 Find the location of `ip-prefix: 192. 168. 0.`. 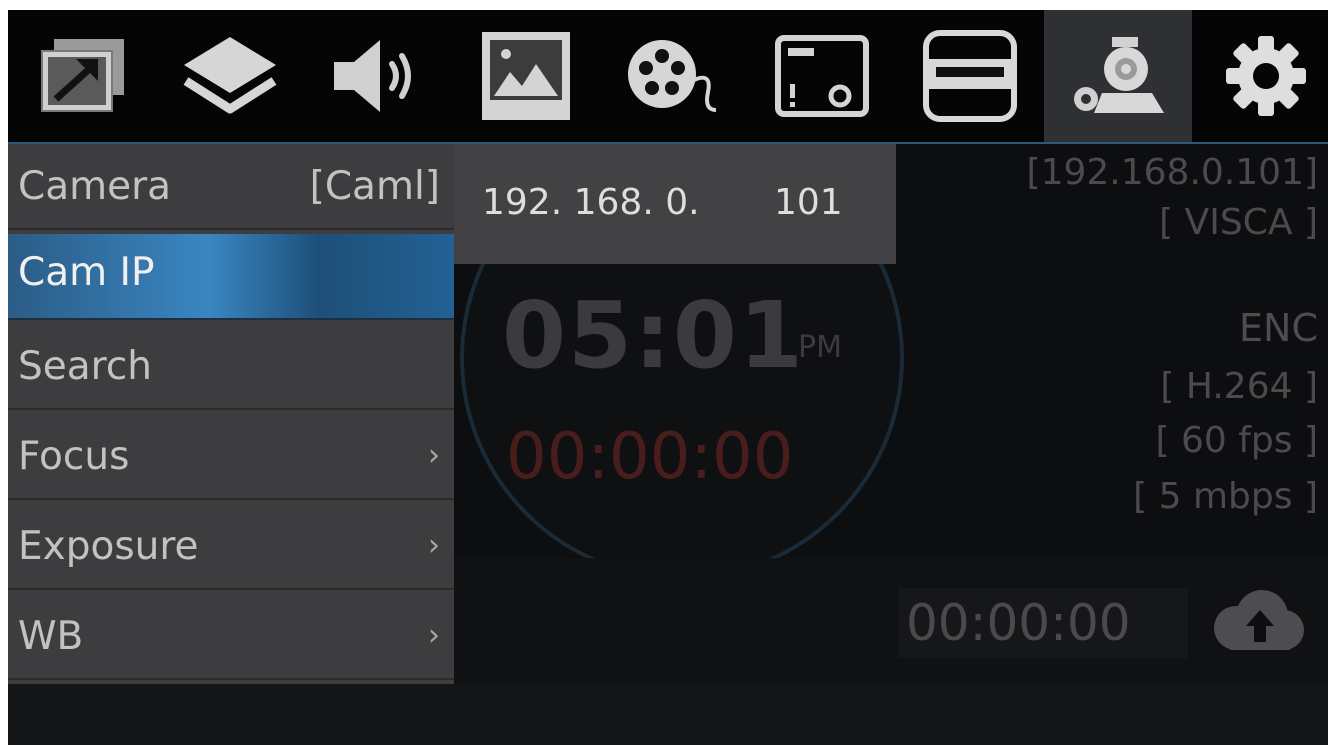

ip-prefix: 192. 168. 0. is located at coordinates (591, 202).